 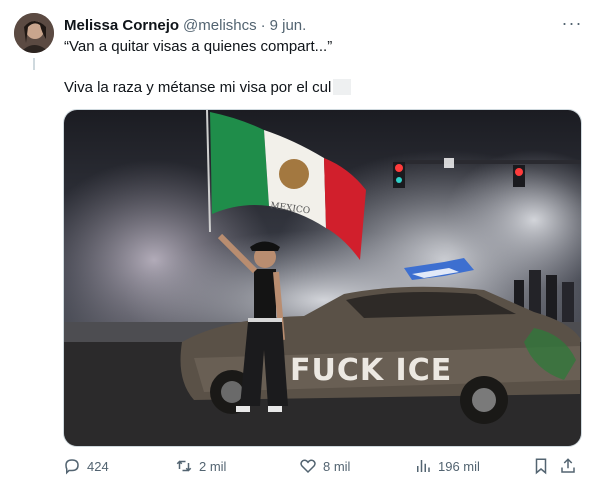 I want to click on heart-icon, so click(x=308, y=466).